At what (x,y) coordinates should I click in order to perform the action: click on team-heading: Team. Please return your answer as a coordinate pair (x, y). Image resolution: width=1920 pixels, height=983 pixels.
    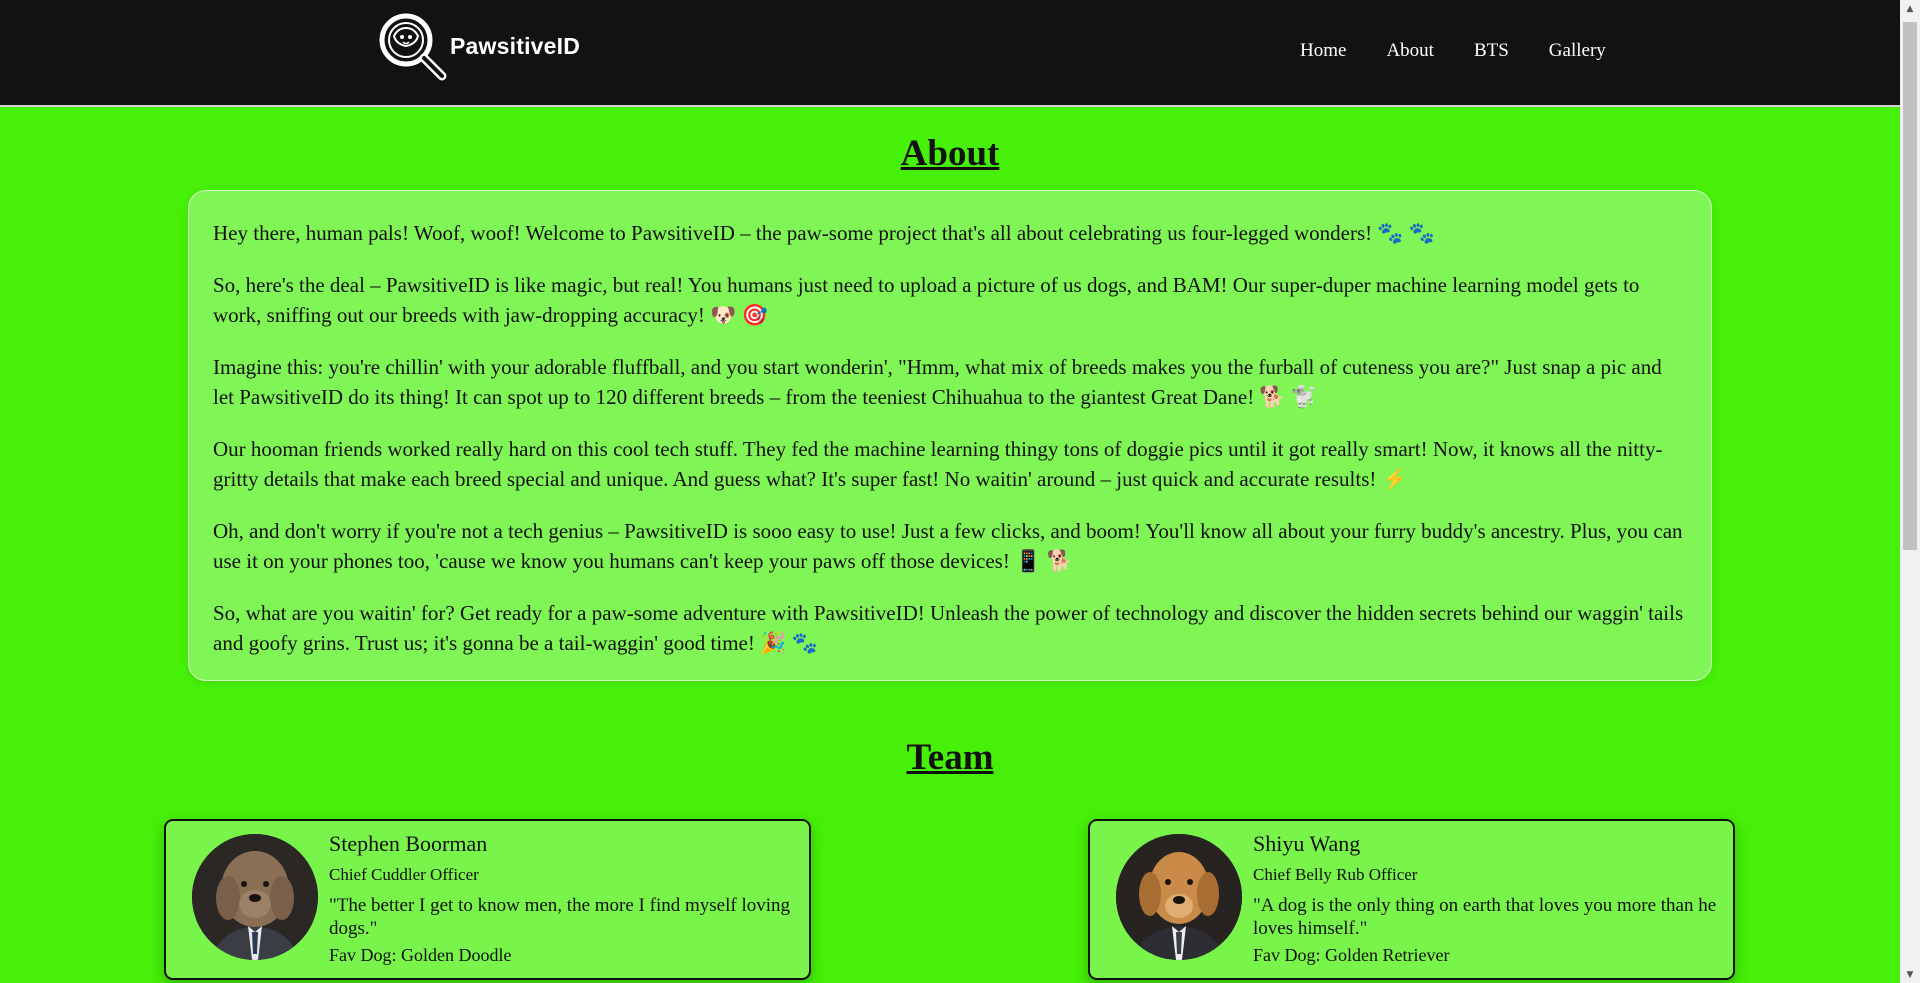
    Looking at the image, I should click on (950, 757).